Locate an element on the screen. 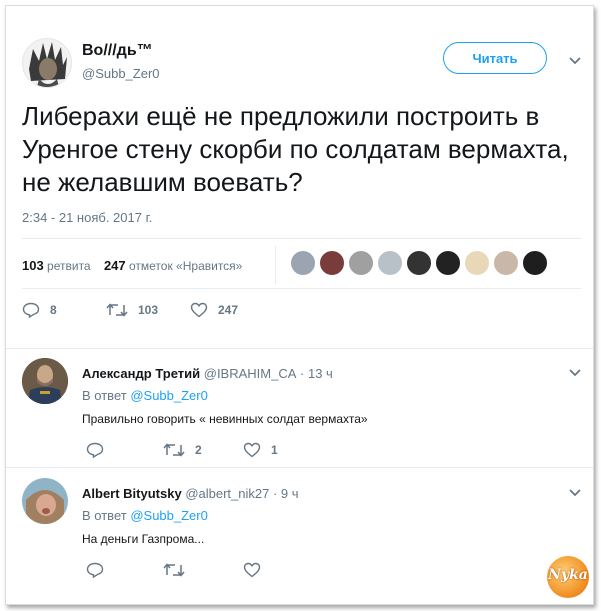 Image resolution: width=601 pixels, height=611 pixels. engagement-stats: 103 ретвита 247 отметок «Нравится» is located at coordinates (132, 265).